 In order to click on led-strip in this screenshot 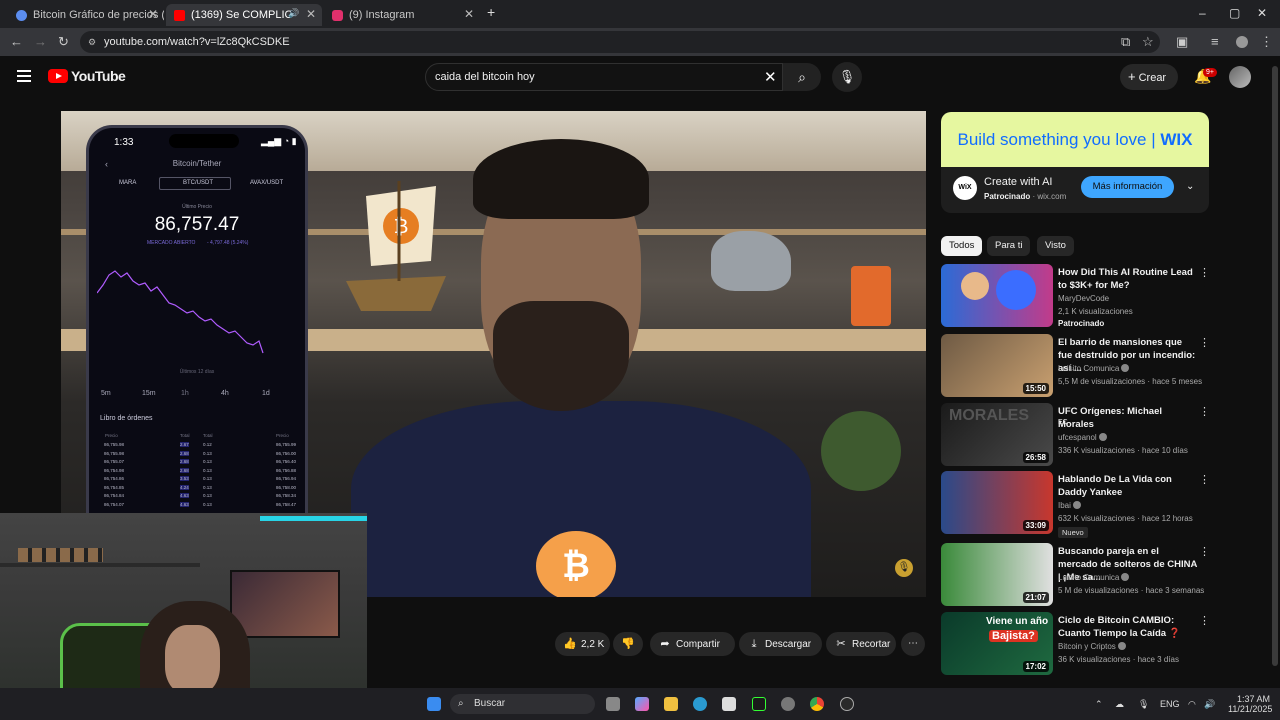, I will do `click(313, 518)`.